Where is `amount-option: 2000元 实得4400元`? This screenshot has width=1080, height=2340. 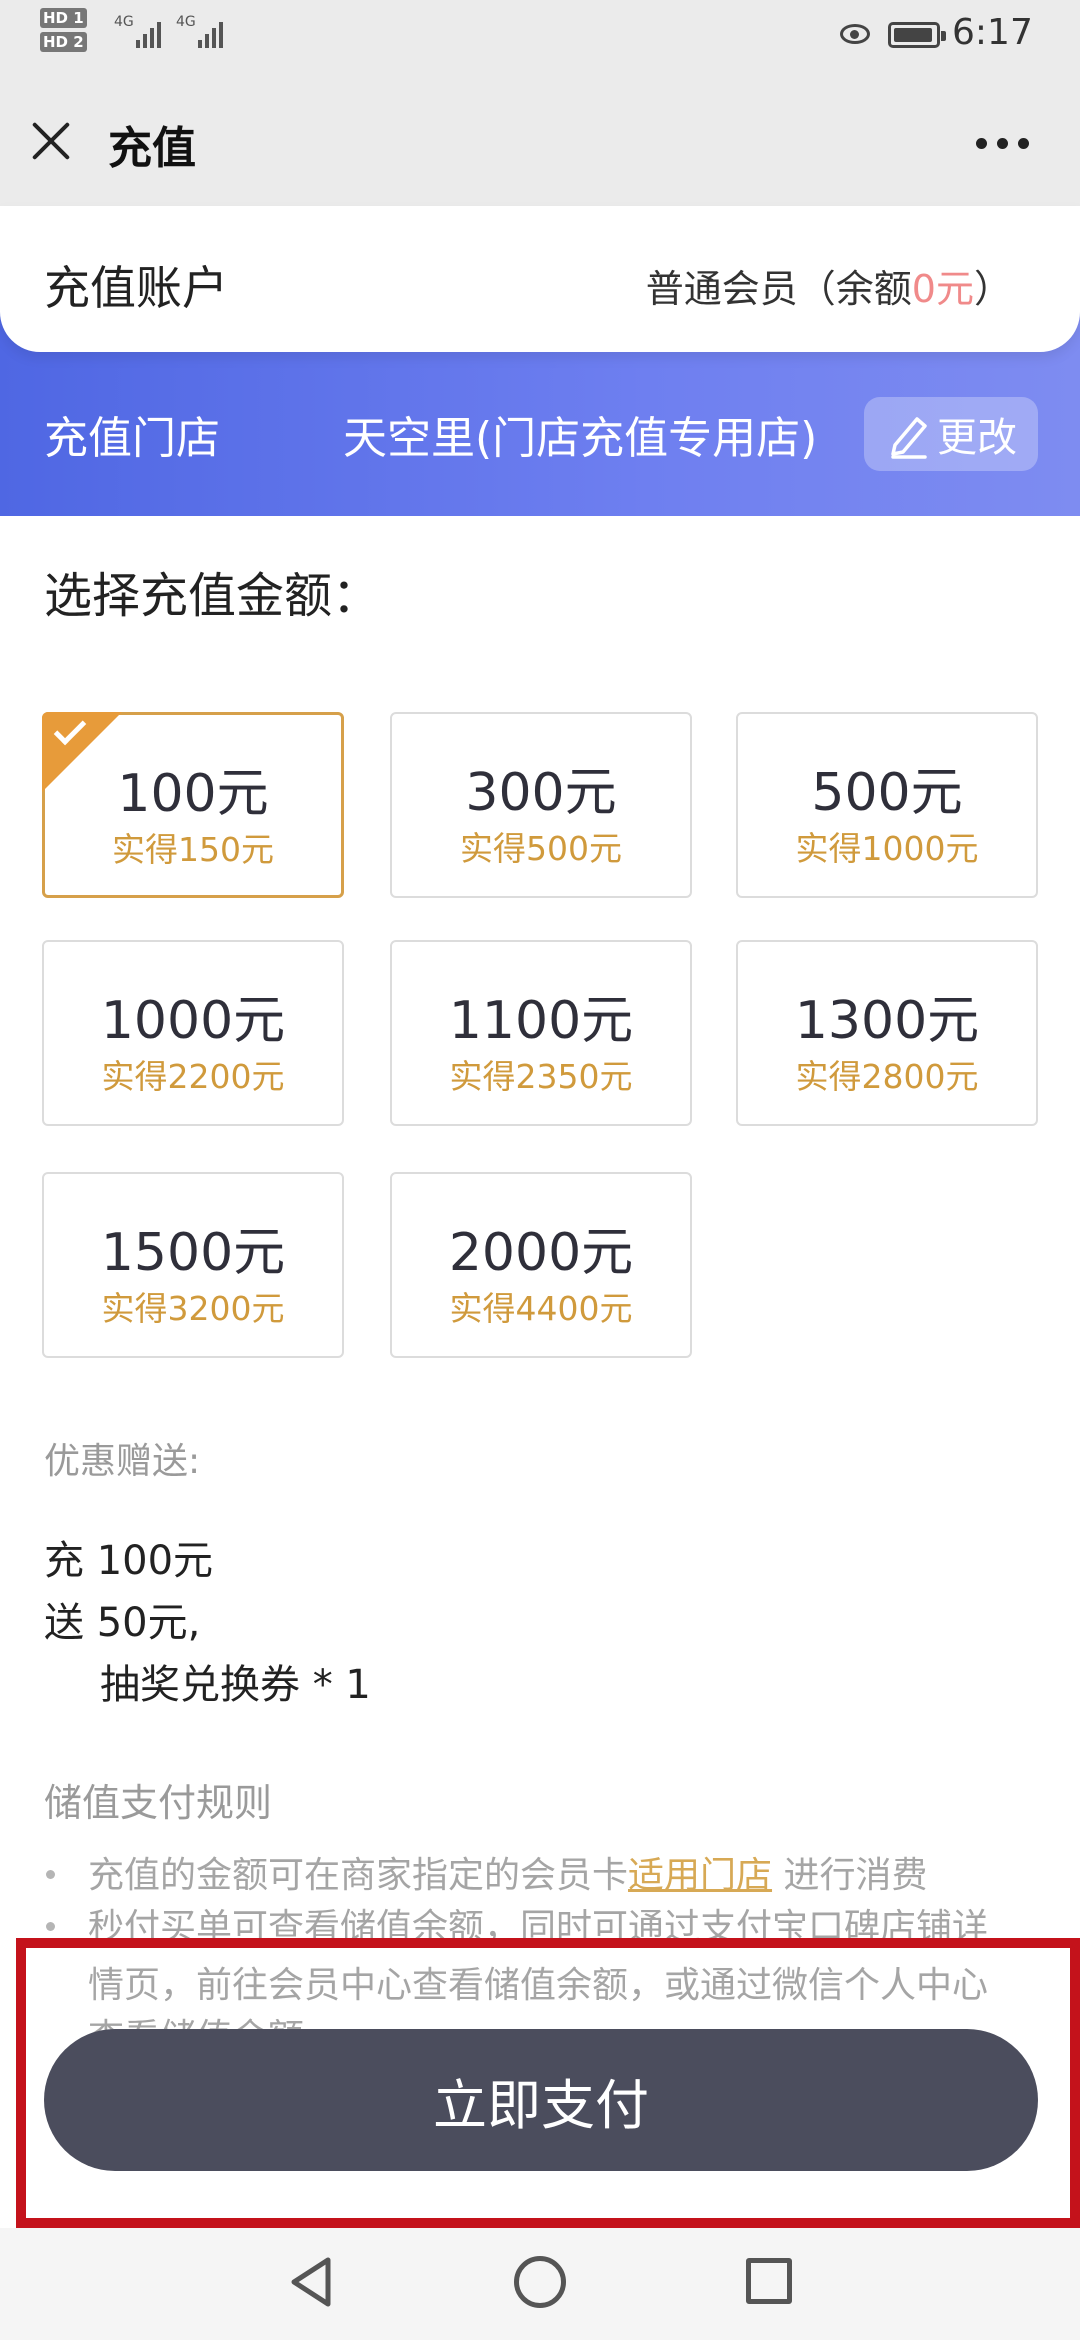 amount-option: 2000元 实得4400元 is located at coordinates (541, 1265).